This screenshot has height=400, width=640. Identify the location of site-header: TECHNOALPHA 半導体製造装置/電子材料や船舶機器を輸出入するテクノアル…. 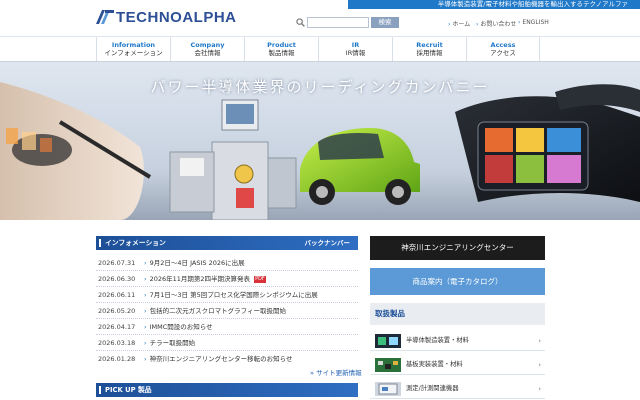
(320, 18).